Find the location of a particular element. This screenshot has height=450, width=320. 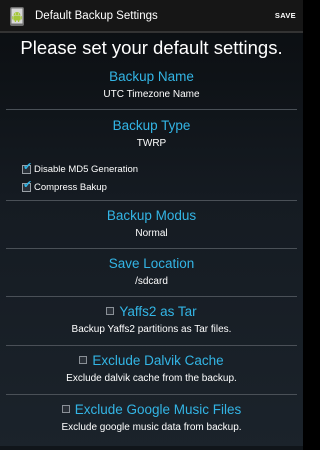

page-heading: Please set your default settings. is located at coordinates (151, 47).